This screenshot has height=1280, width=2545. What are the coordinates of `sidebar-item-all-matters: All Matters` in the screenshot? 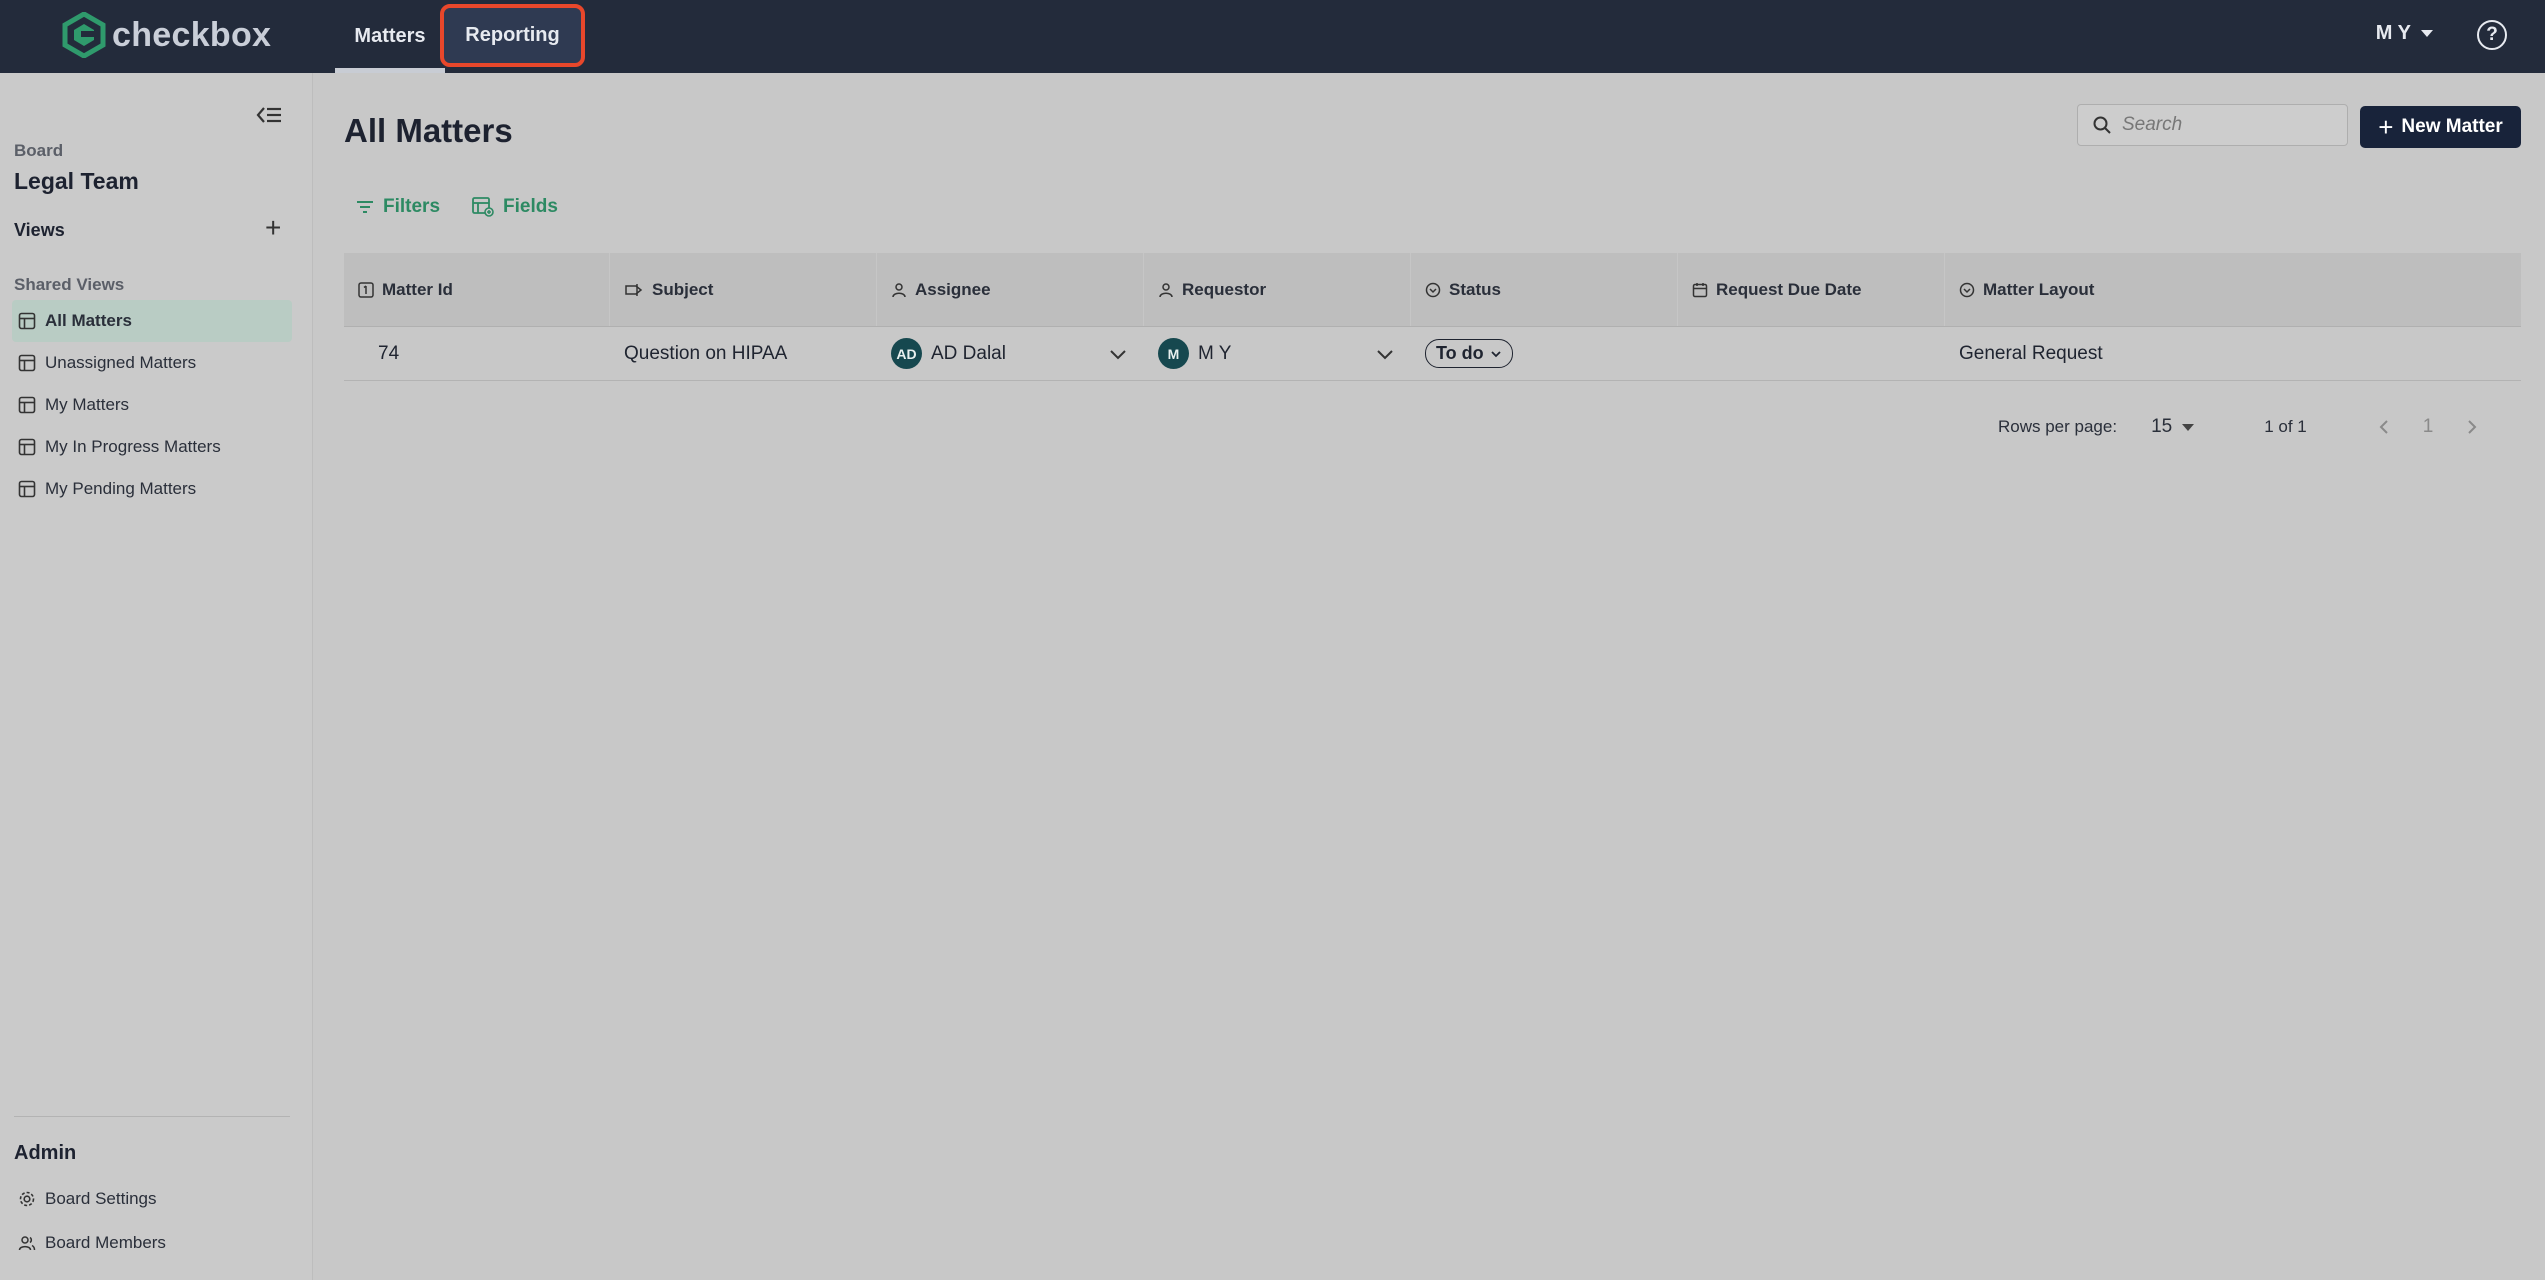 It's located at (152, 321).